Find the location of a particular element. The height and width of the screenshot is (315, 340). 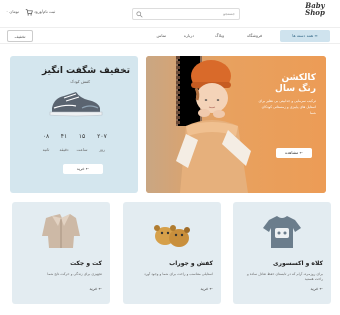

hero-view-button: مشاهده ← is located at coordinates (294, 153).